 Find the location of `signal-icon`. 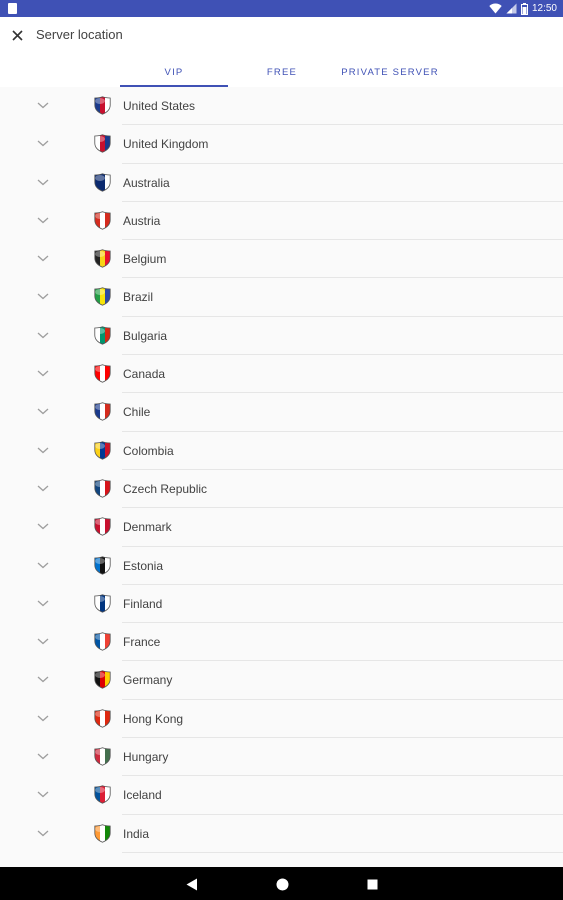

signal-icon is located at coordinates (511, 8).